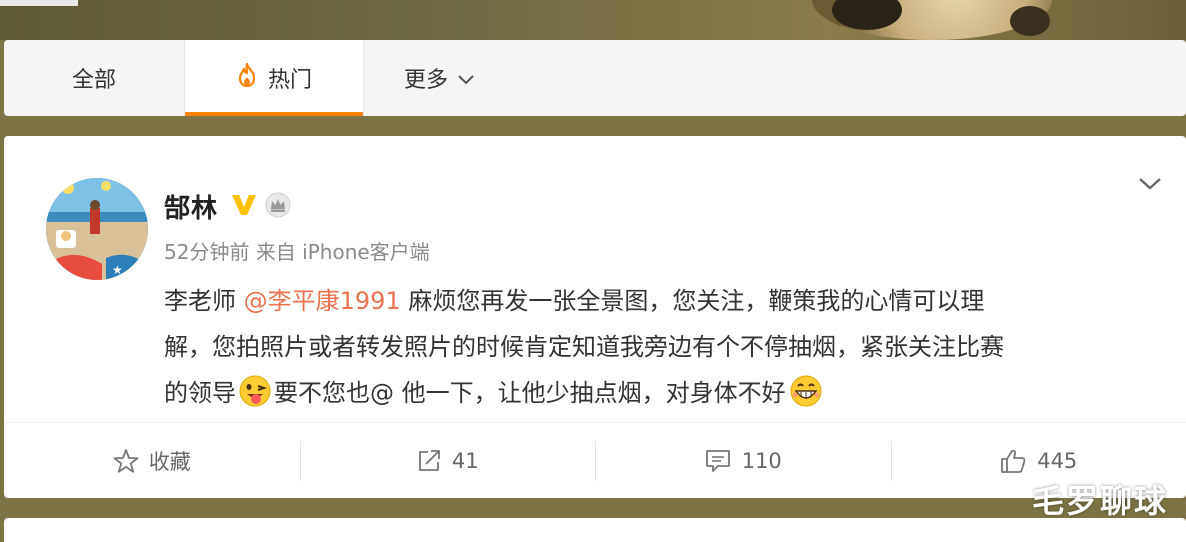 Image resolution: width=1186 pixels, height=542 pixels. What do you see at coordinates (244, 207) in the screenshot?
I see `verified-v-icon` at bounding box center [244, 207].